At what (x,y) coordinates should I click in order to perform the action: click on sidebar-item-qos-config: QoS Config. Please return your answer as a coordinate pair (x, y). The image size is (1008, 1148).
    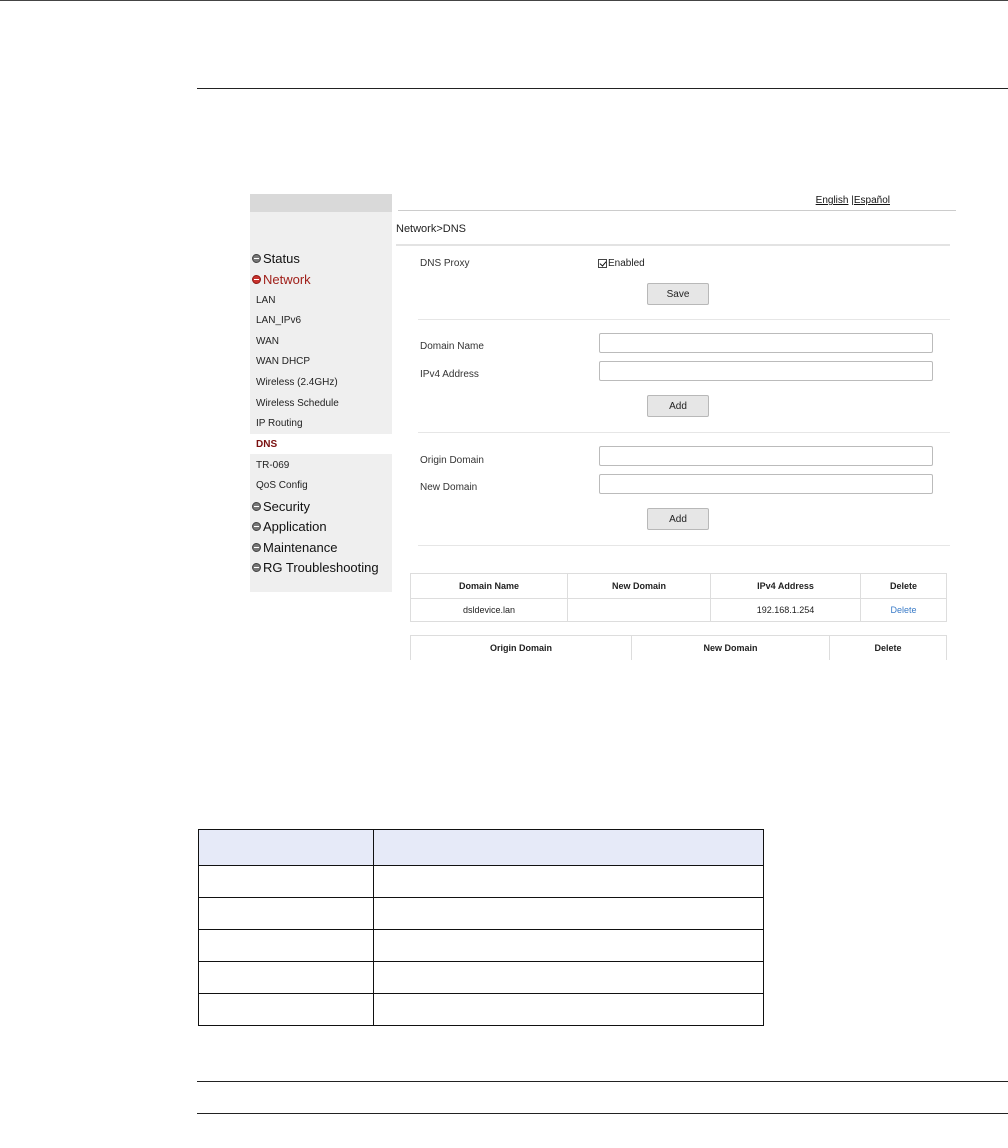
    Looking at the image, I should click on (282, 485).